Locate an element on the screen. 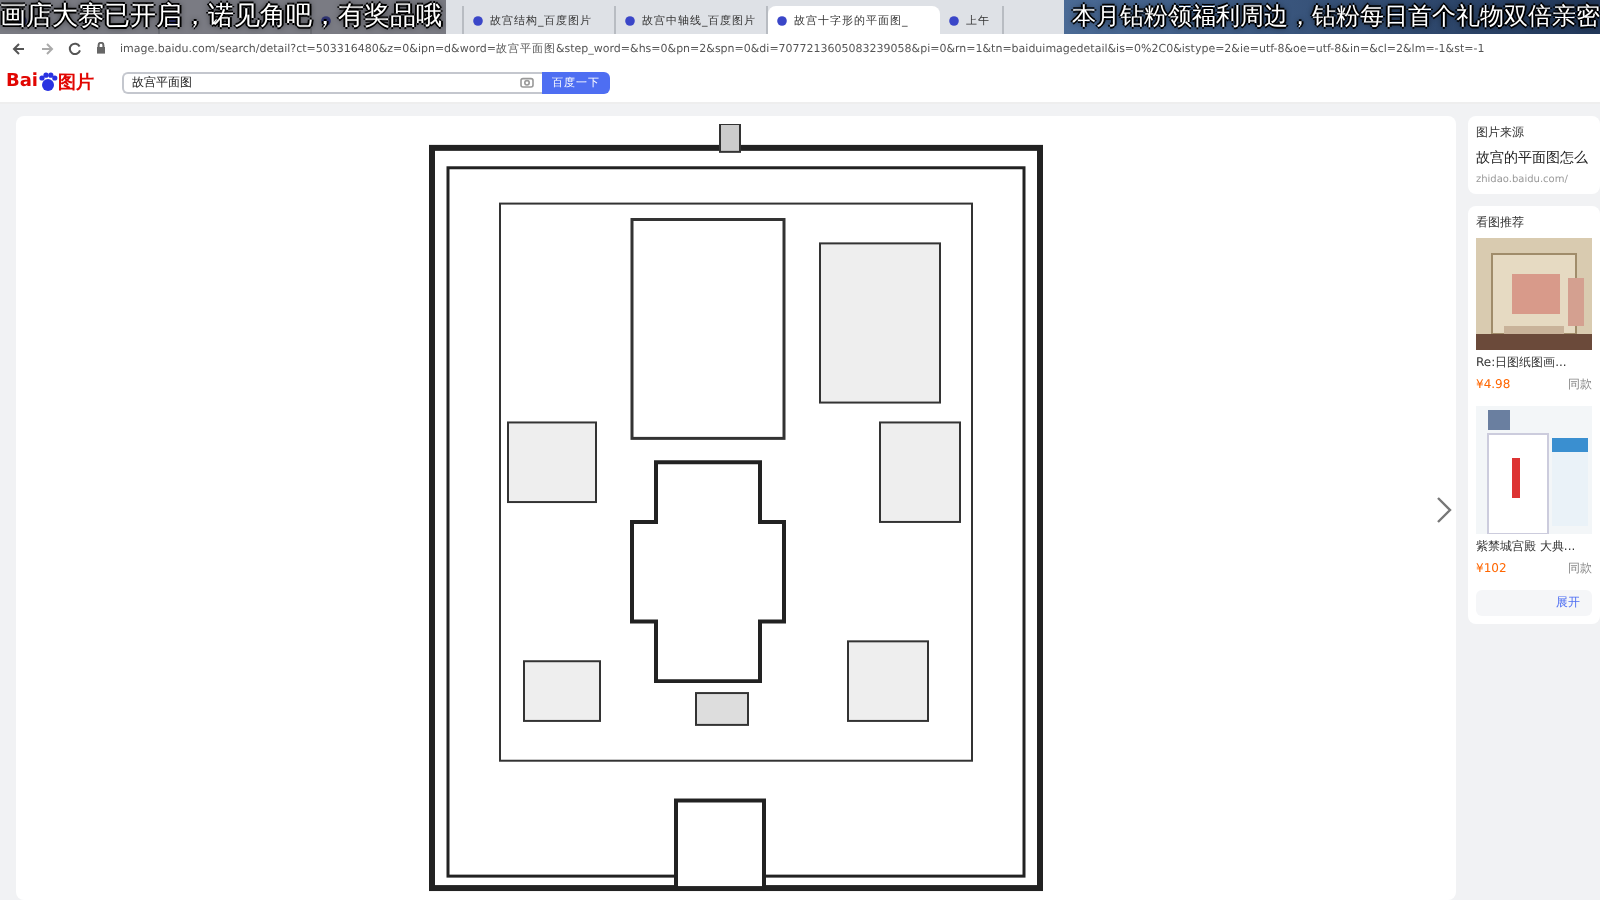 The height and width of the screenshot is (900, 1600). reload-icon is located at coordinates (75, 48).